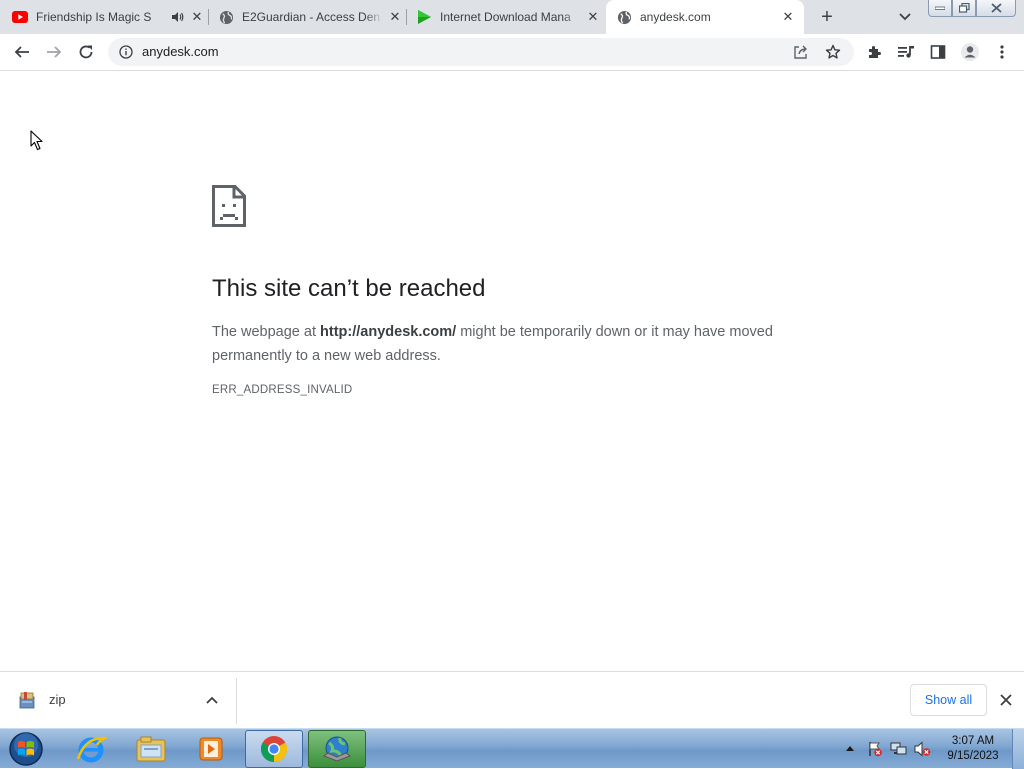  Describe the element at coordinates (973, 756) in the screenshot. I see `clock-date: 9/15/2023` at that location.